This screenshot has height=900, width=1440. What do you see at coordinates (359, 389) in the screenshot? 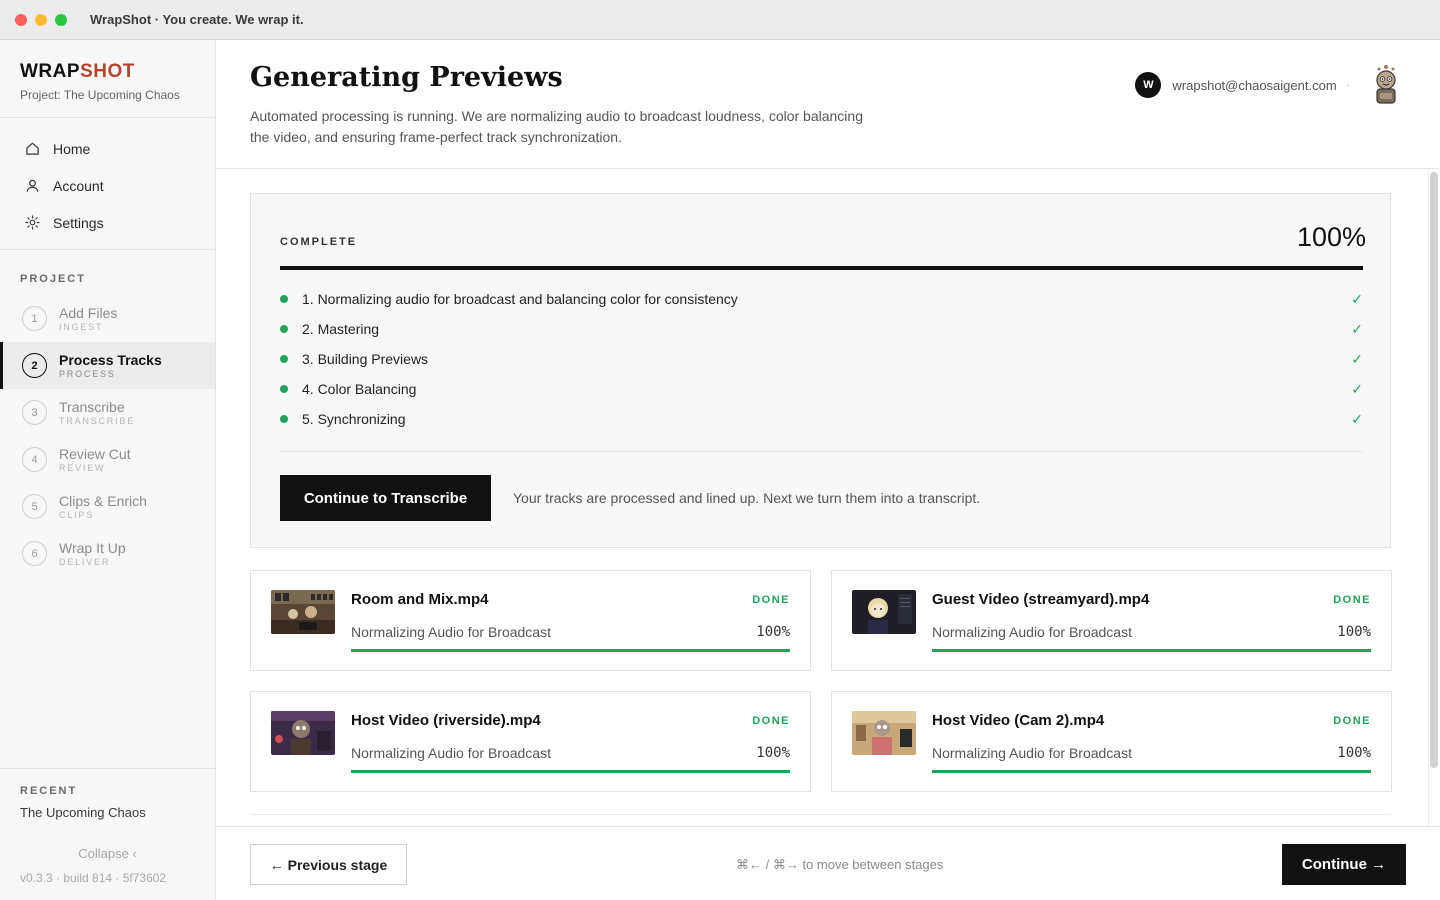
I see `step-label: 4. Color Balancing` at bounding box center [359, 389].